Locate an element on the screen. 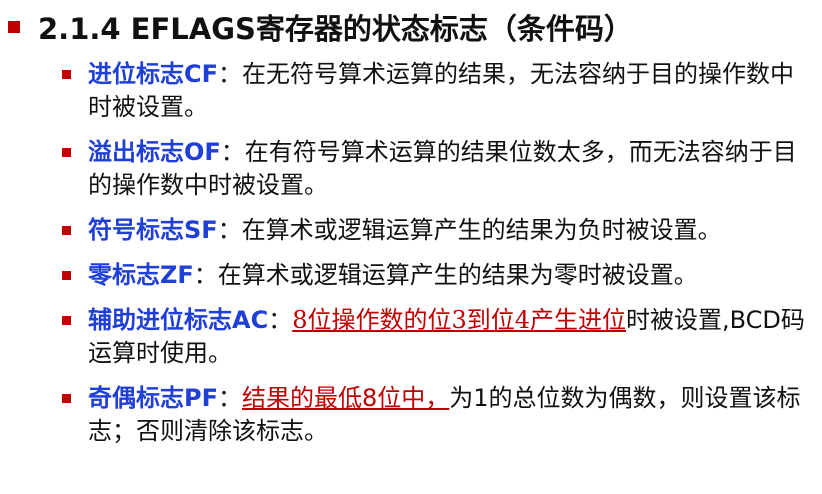 The image size is (822, 494). list-item-zf: 零标志ZF：在算术或逻辑运算产生的结果为零时被设置。 is located at coordinates (434, 275).